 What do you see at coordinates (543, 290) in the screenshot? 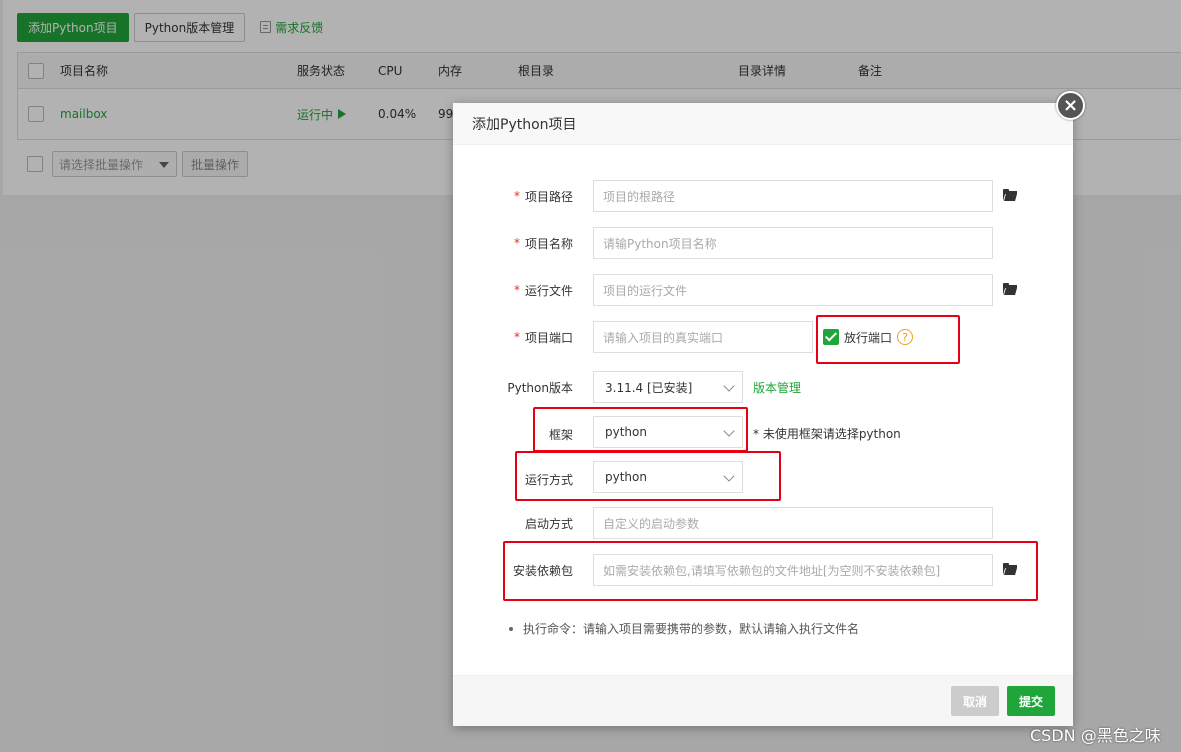
I see `run-file-label: * 运行文件` at bounding box center [543, 290].